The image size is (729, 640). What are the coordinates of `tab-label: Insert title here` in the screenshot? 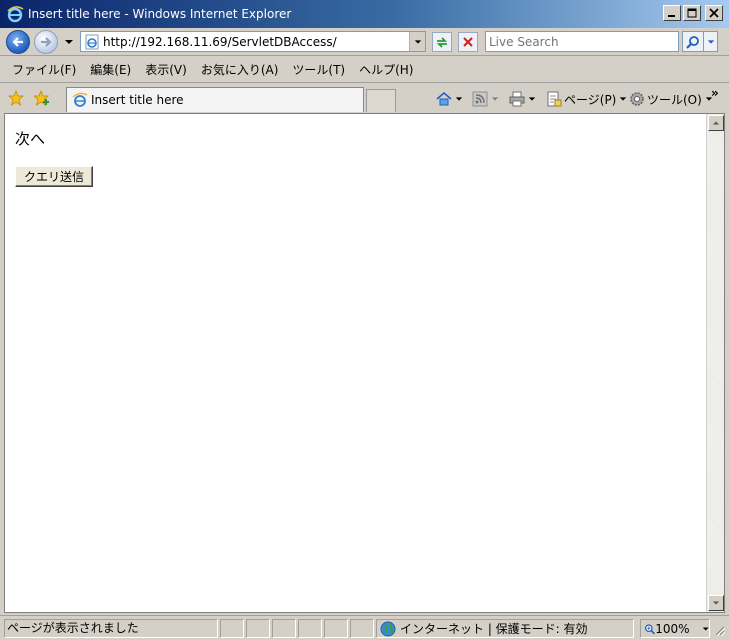 It's located at (137, 100).